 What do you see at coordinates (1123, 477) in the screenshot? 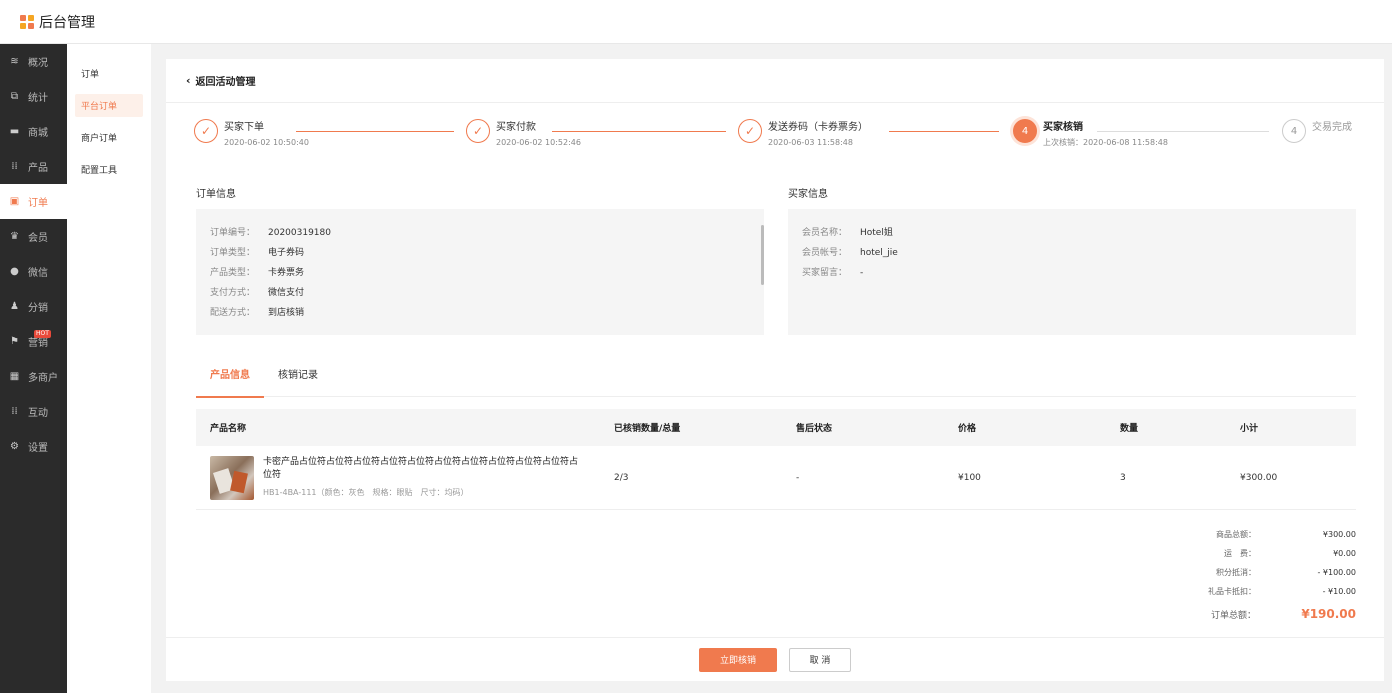
I see `quantity: 3` at bounding box center [1123, 477].